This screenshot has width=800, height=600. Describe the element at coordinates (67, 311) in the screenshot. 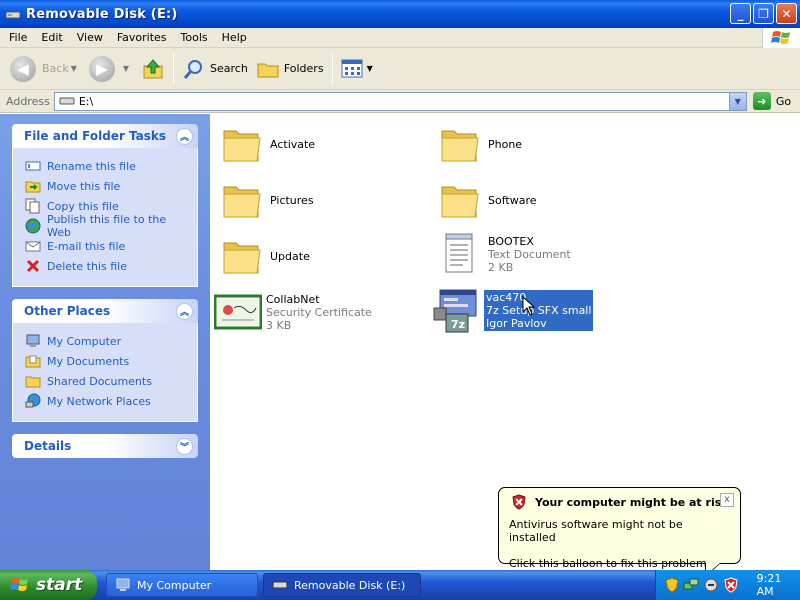

I see `panel-title: Other Places` at that location.